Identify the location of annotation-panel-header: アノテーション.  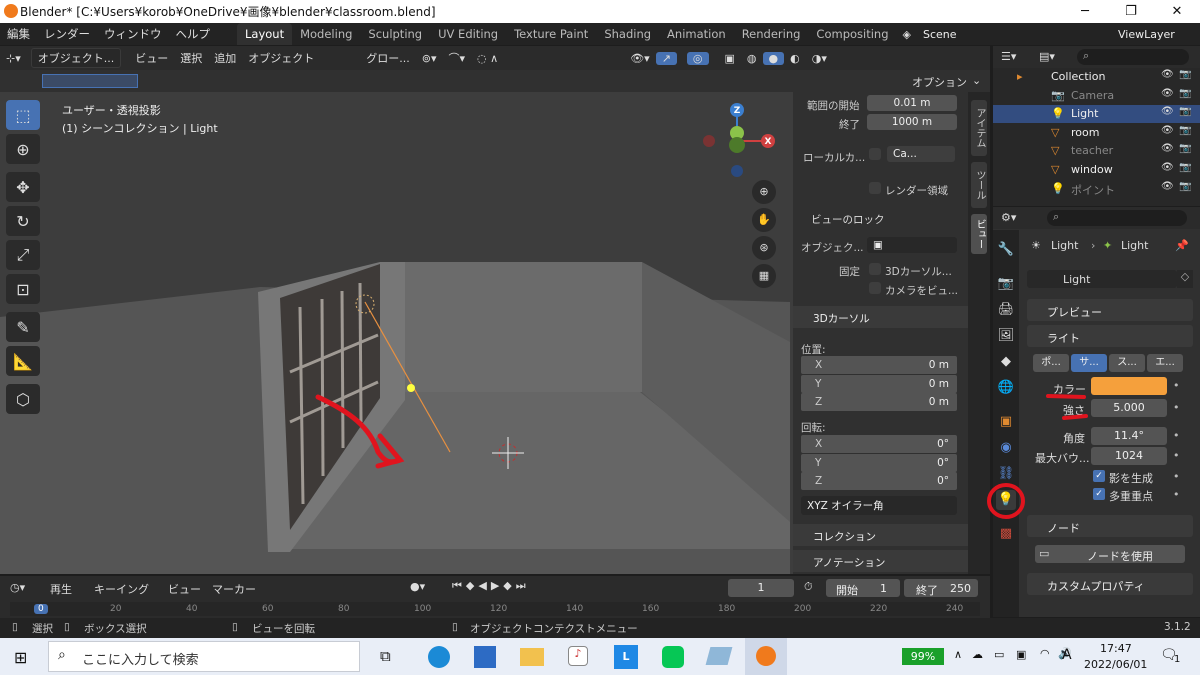
(880, 561).